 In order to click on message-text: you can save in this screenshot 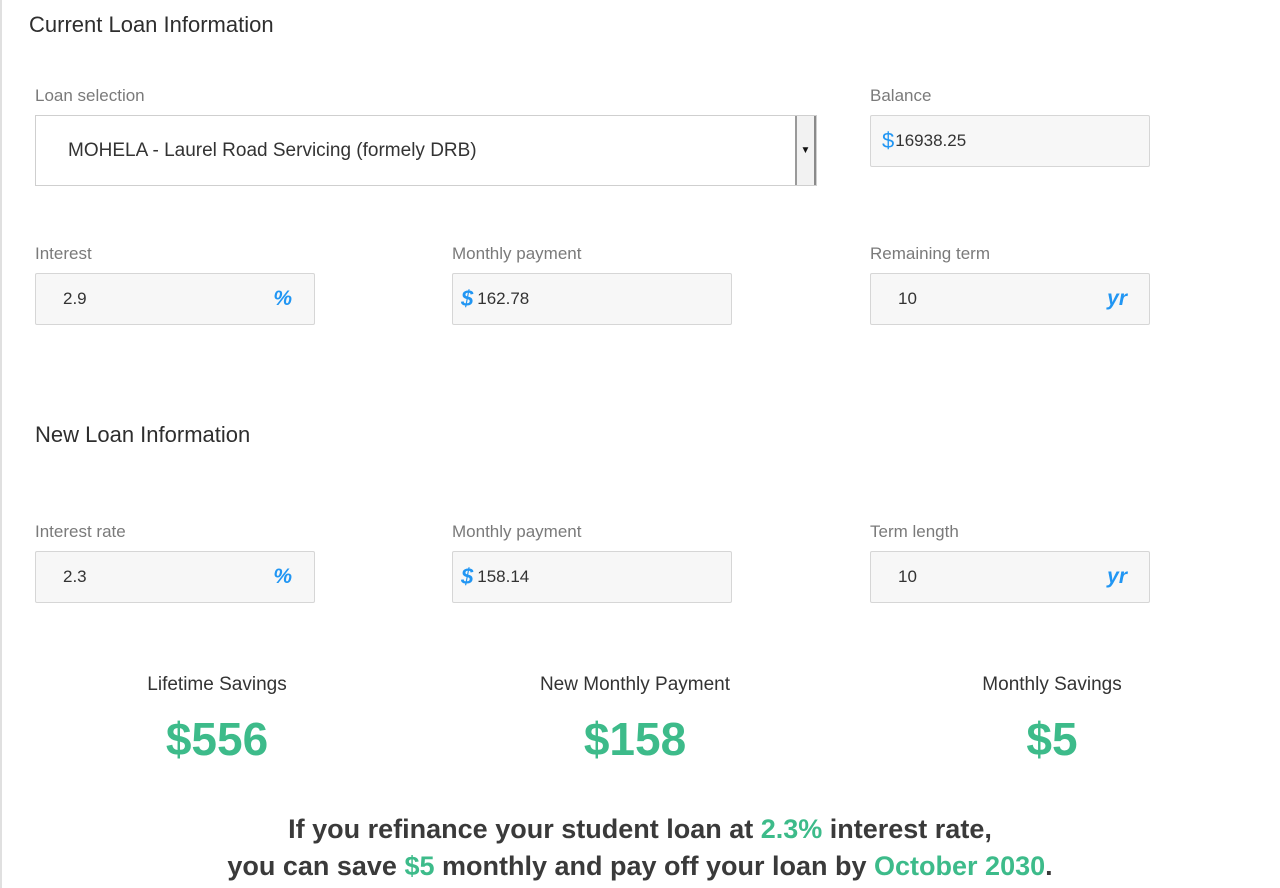, I will do `click(316, 866)`.